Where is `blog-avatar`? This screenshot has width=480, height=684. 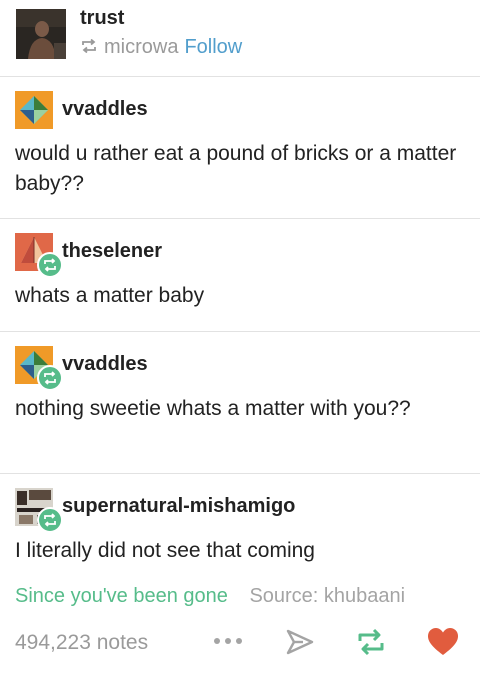
blog-avatar is located at coordinates (41, 34).